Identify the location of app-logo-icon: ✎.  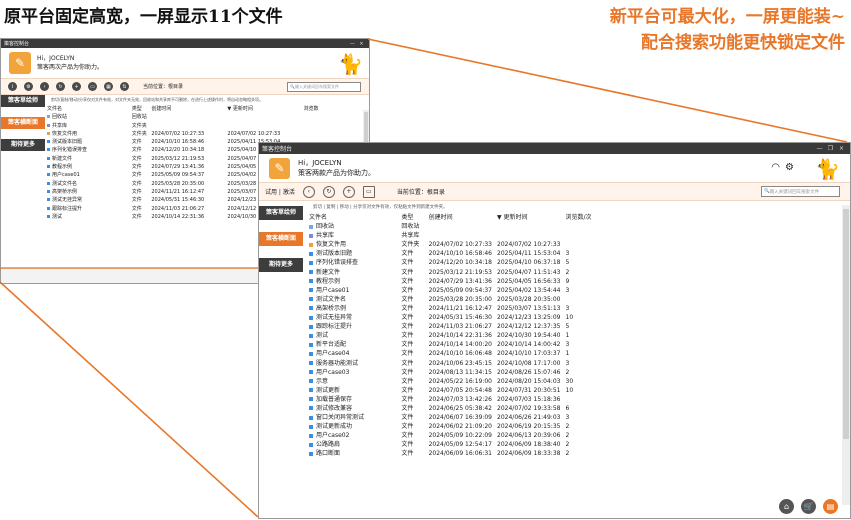
(20, 63).